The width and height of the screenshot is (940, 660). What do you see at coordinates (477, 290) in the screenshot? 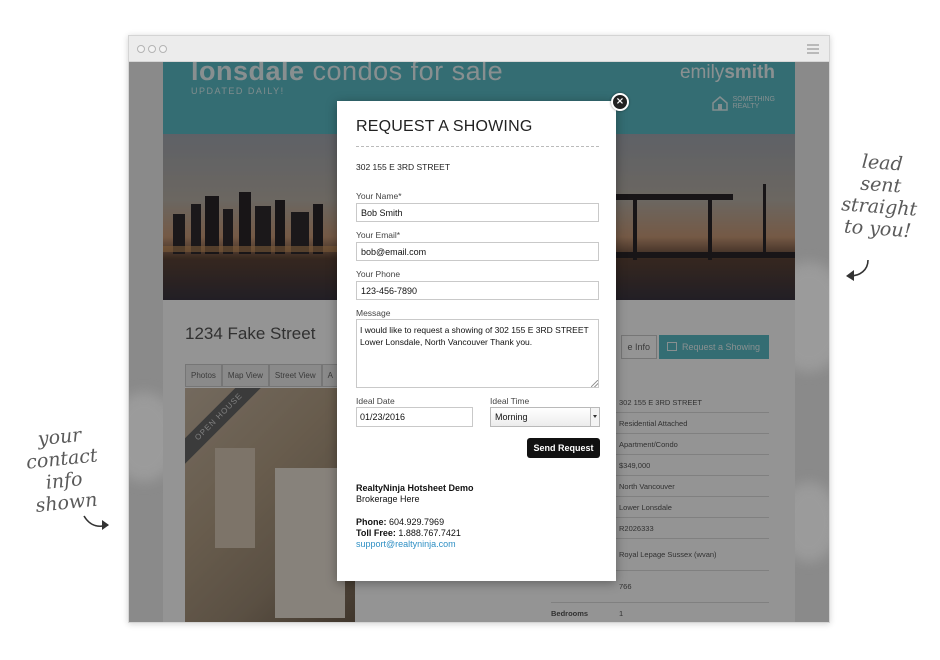
I see `phone-field: 123-456-7890` at bounding box center [477, 290].